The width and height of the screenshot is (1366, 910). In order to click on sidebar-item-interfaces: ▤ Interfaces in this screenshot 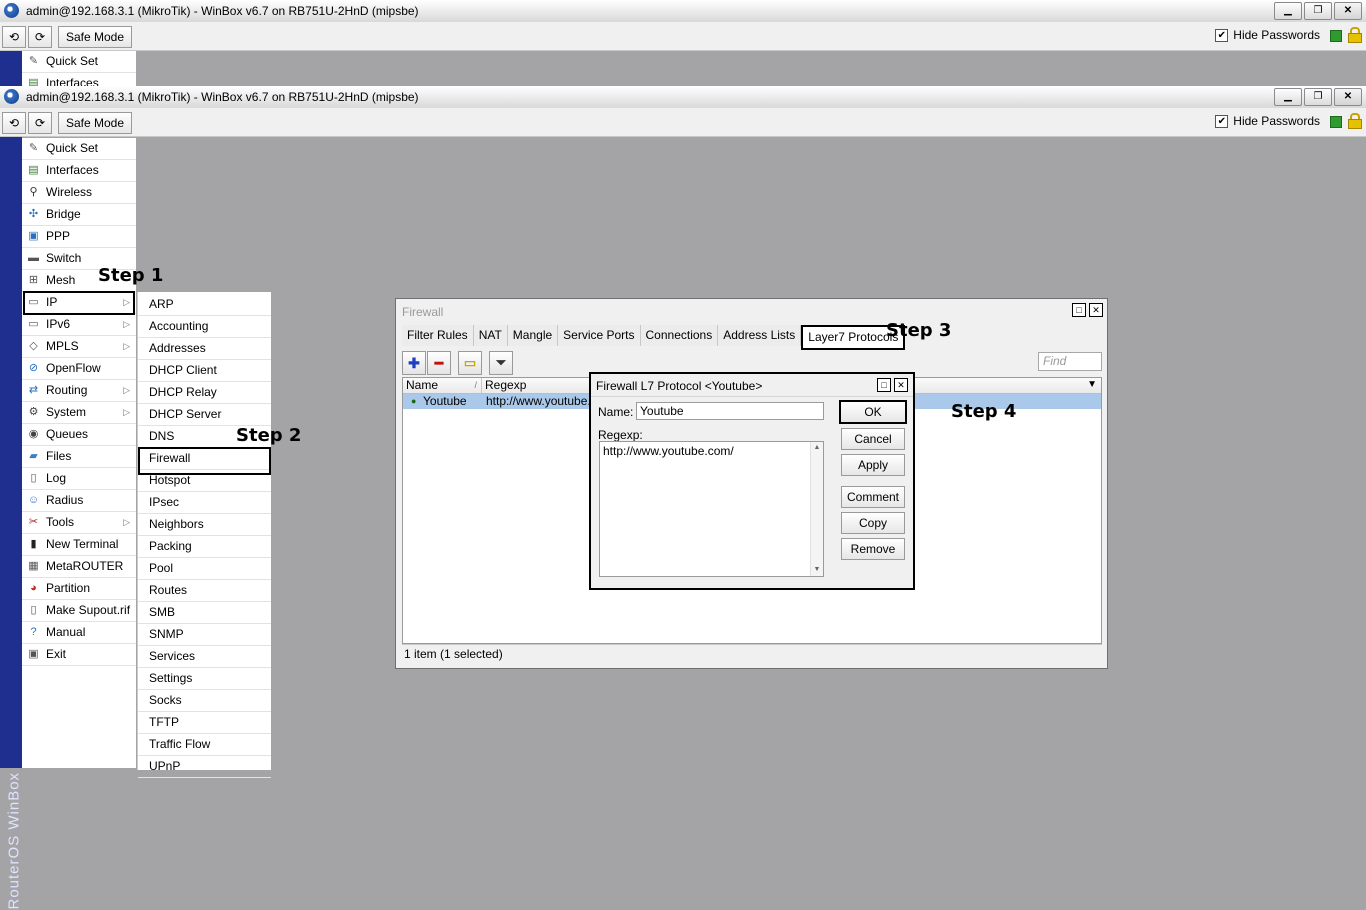, I will do `click(79, 171)`.